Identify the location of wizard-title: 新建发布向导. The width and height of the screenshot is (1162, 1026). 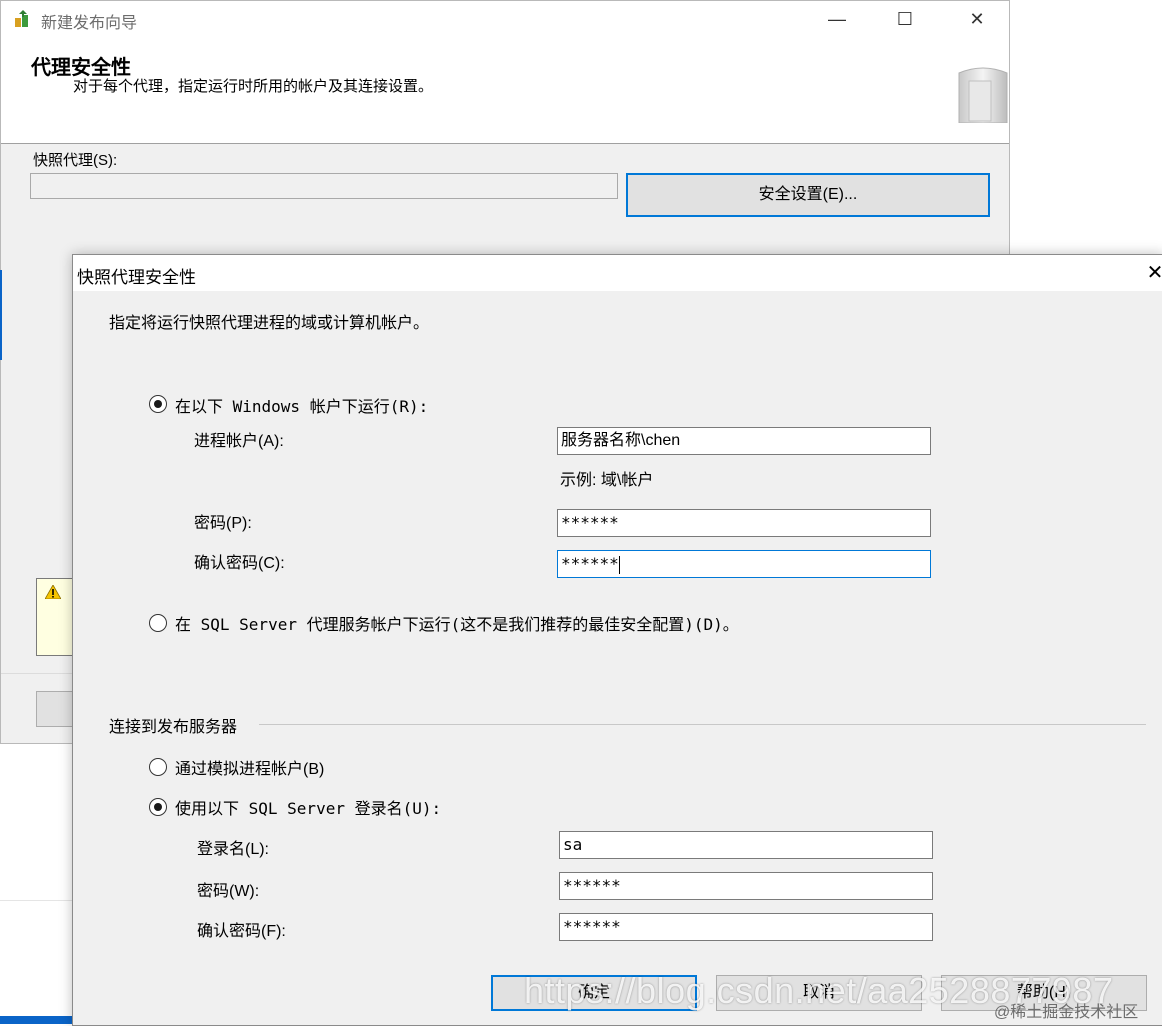
(89, 23).